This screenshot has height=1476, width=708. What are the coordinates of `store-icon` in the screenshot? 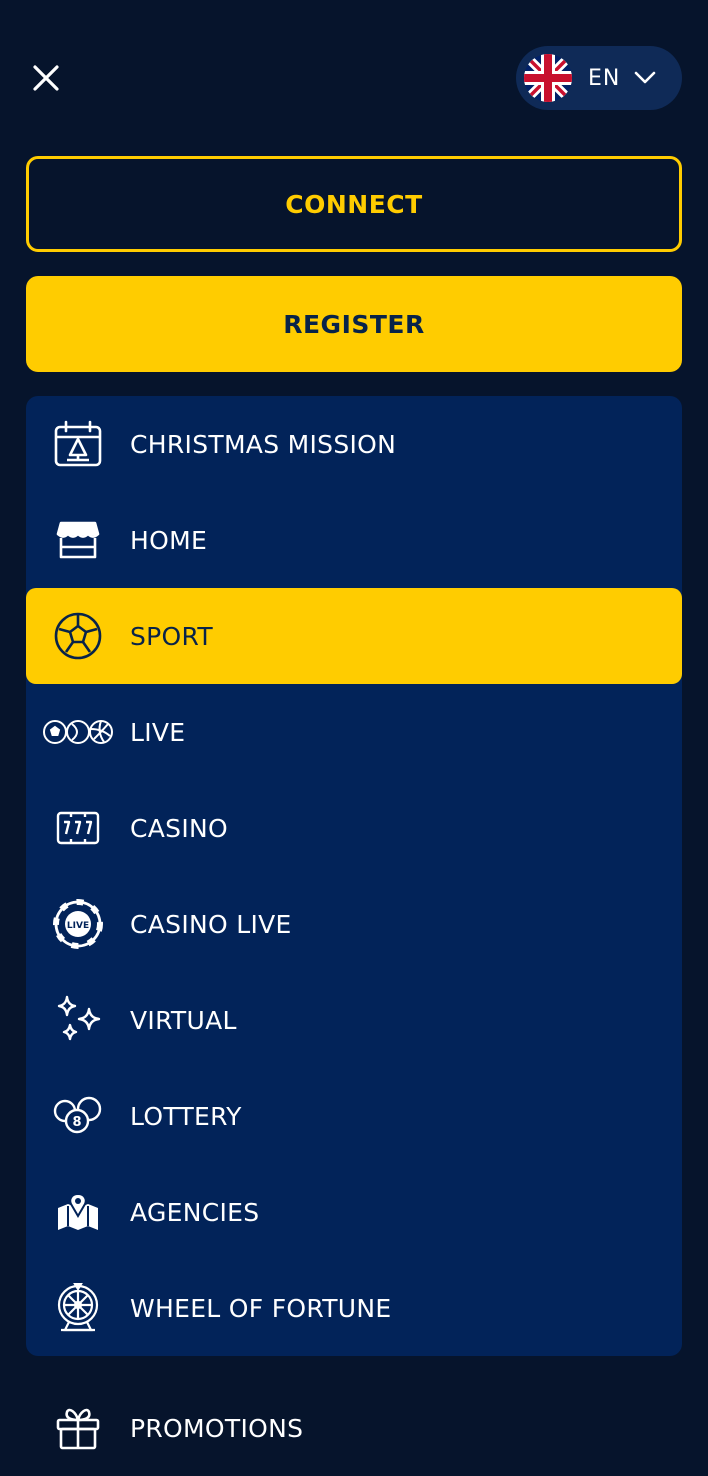 It's located at (78, 540).